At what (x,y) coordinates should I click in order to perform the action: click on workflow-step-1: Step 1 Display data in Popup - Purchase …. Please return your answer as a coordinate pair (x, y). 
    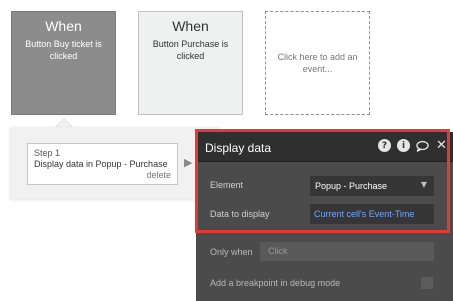
    Looking at the image, I should click on (102, 164).